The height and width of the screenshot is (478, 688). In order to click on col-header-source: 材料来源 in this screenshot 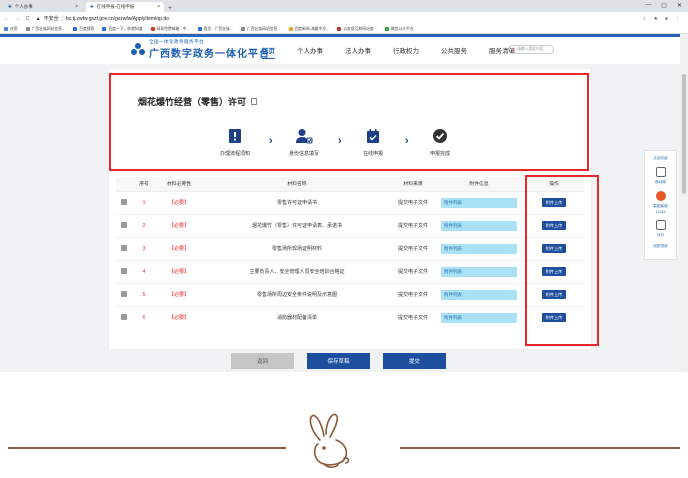, I will do `click(413, 184)`.